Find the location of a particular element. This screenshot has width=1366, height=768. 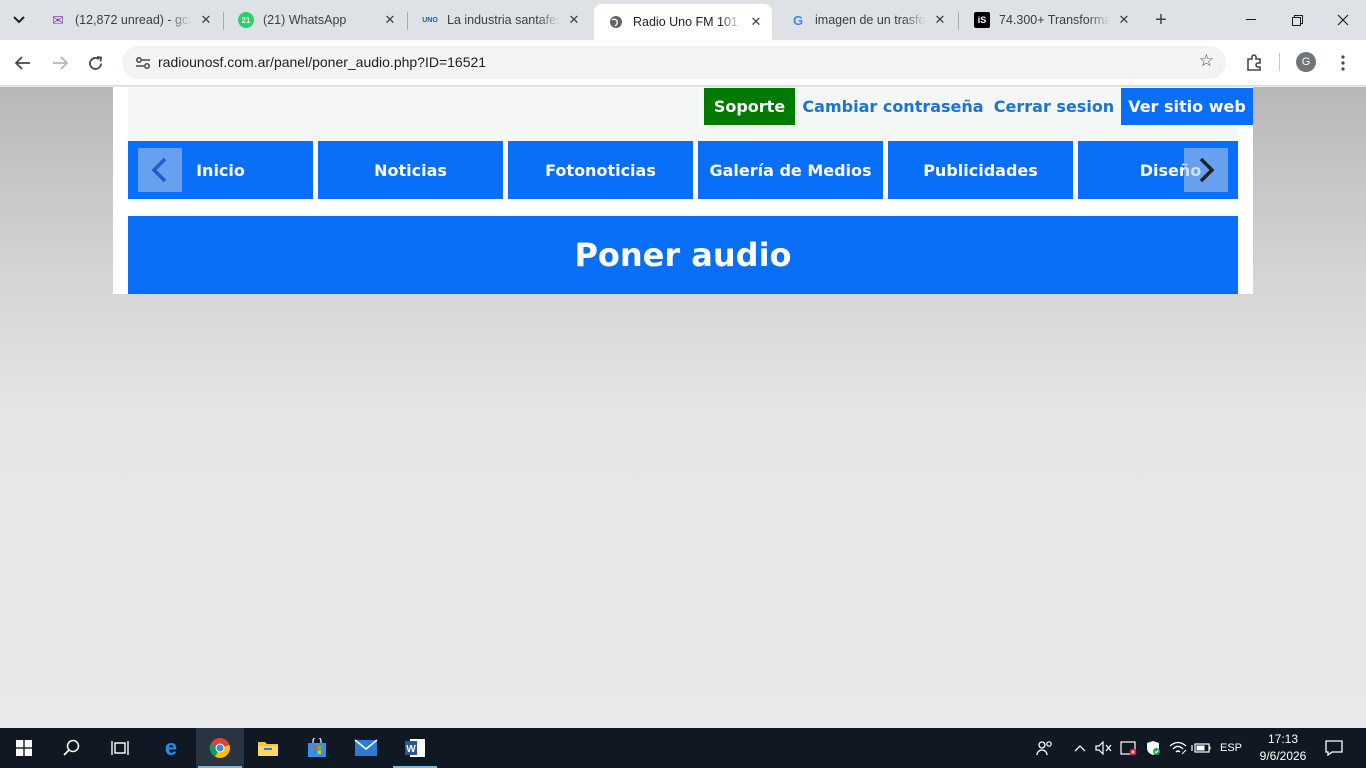

windows-start-icon is located at coordinates (24, 748).